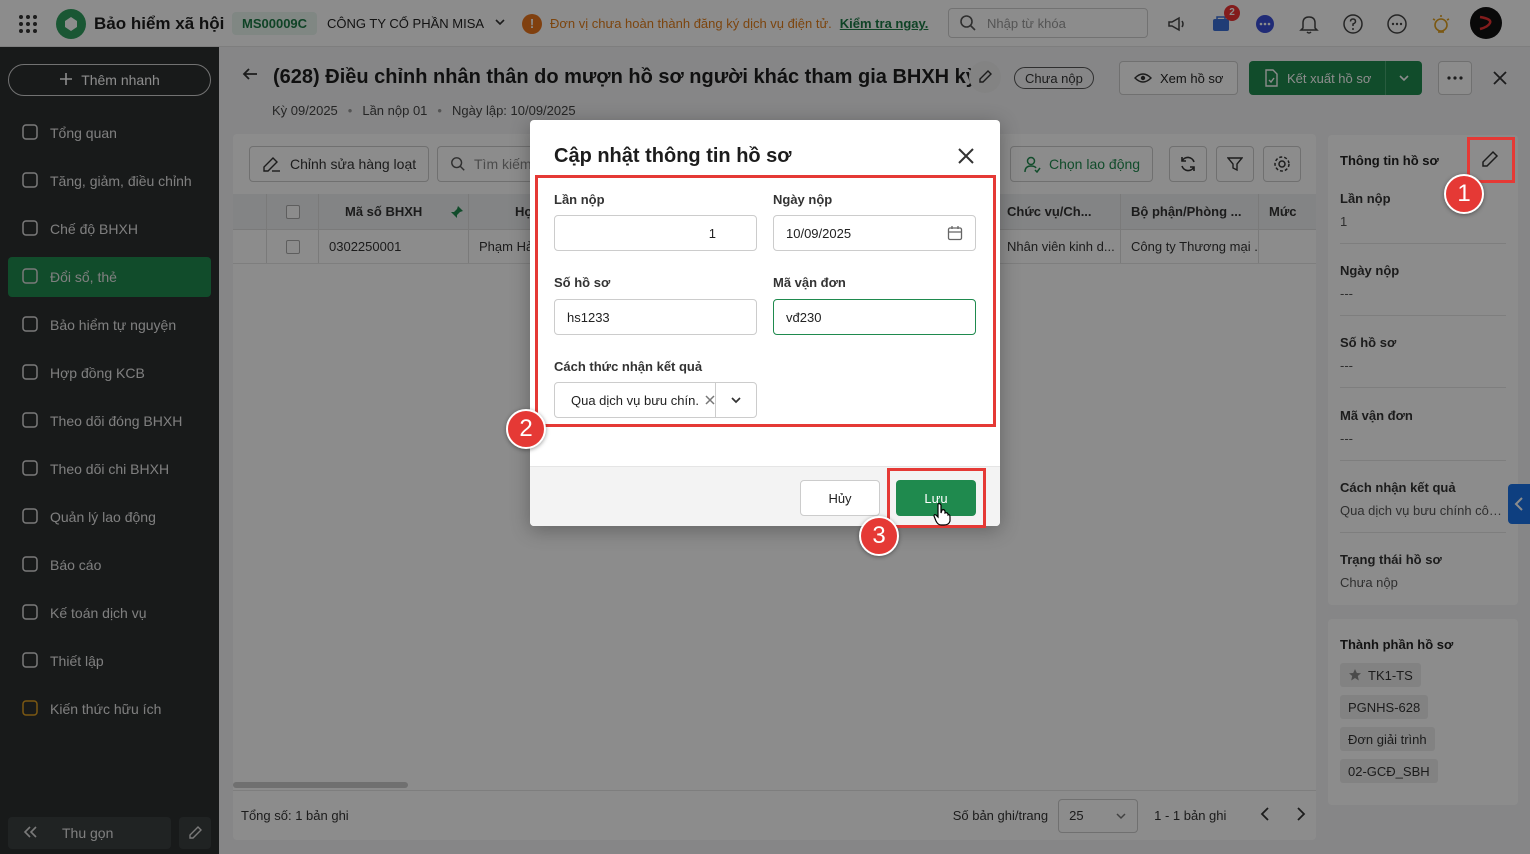 The width and height of the screenshot is (1530, 854). Describe the element at coordinates (394, 211) in the screenshot. I see `column-header-bhxh: Mã số BHXH` at that location.